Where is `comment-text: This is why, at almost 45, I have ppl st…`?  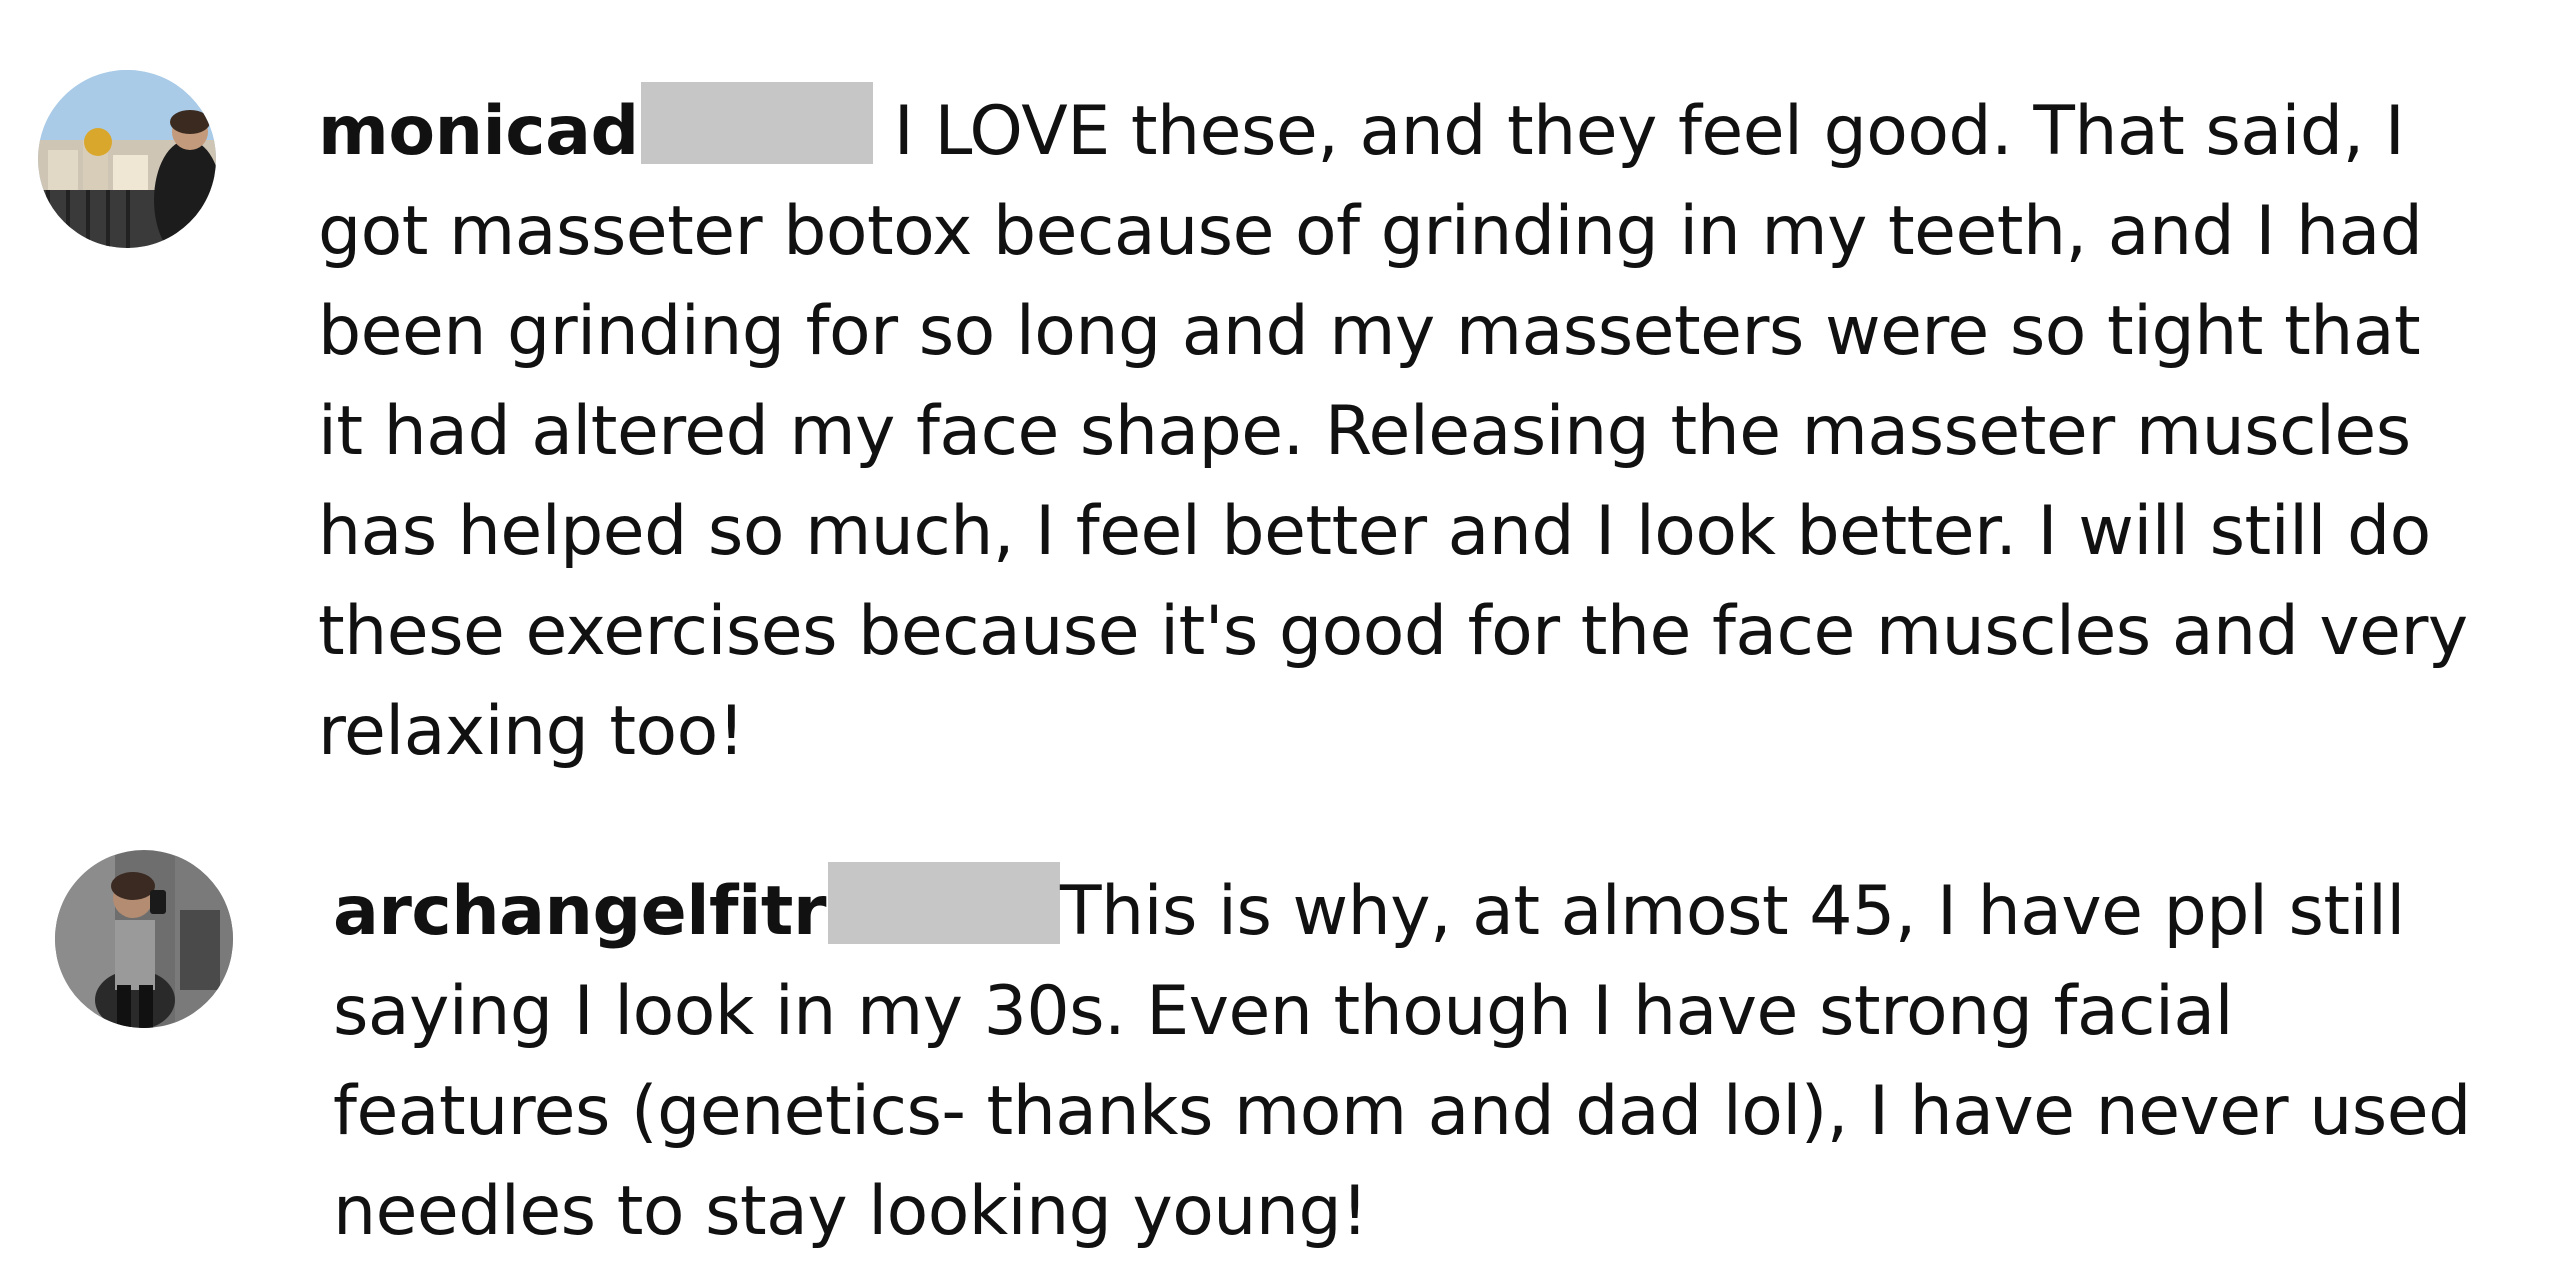 comment-text: This is why, at almost 45, I have ppl st… is located at coordinates (1732, 911).